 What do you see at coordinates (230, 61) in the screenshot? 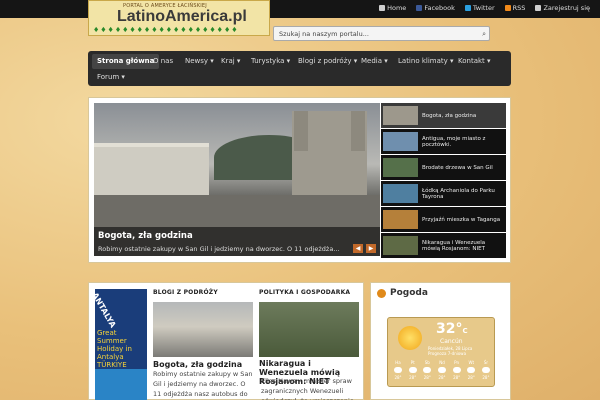
I see `nav-item-country: Kraj ▾` at bounding box center [230, 61].